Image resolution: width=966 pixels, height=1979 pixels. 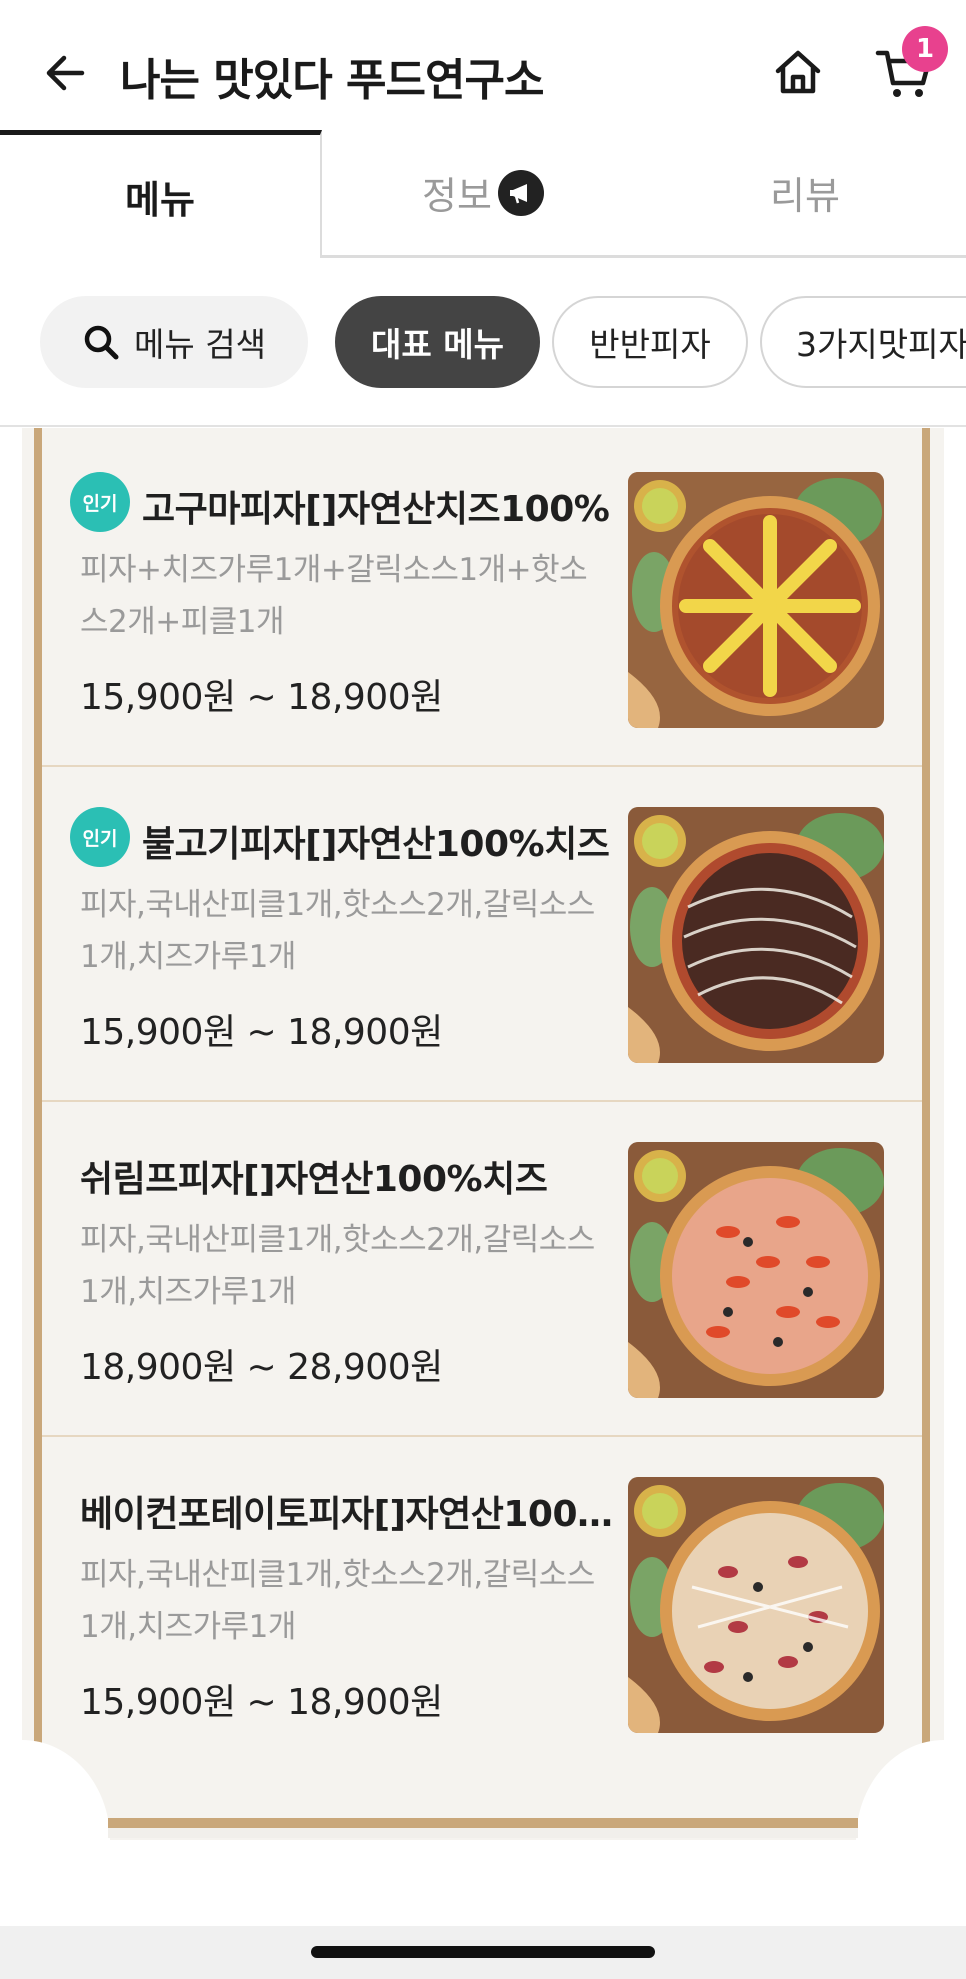 I want to click on cart-count-badge: 1, so click(x=925, y=49).